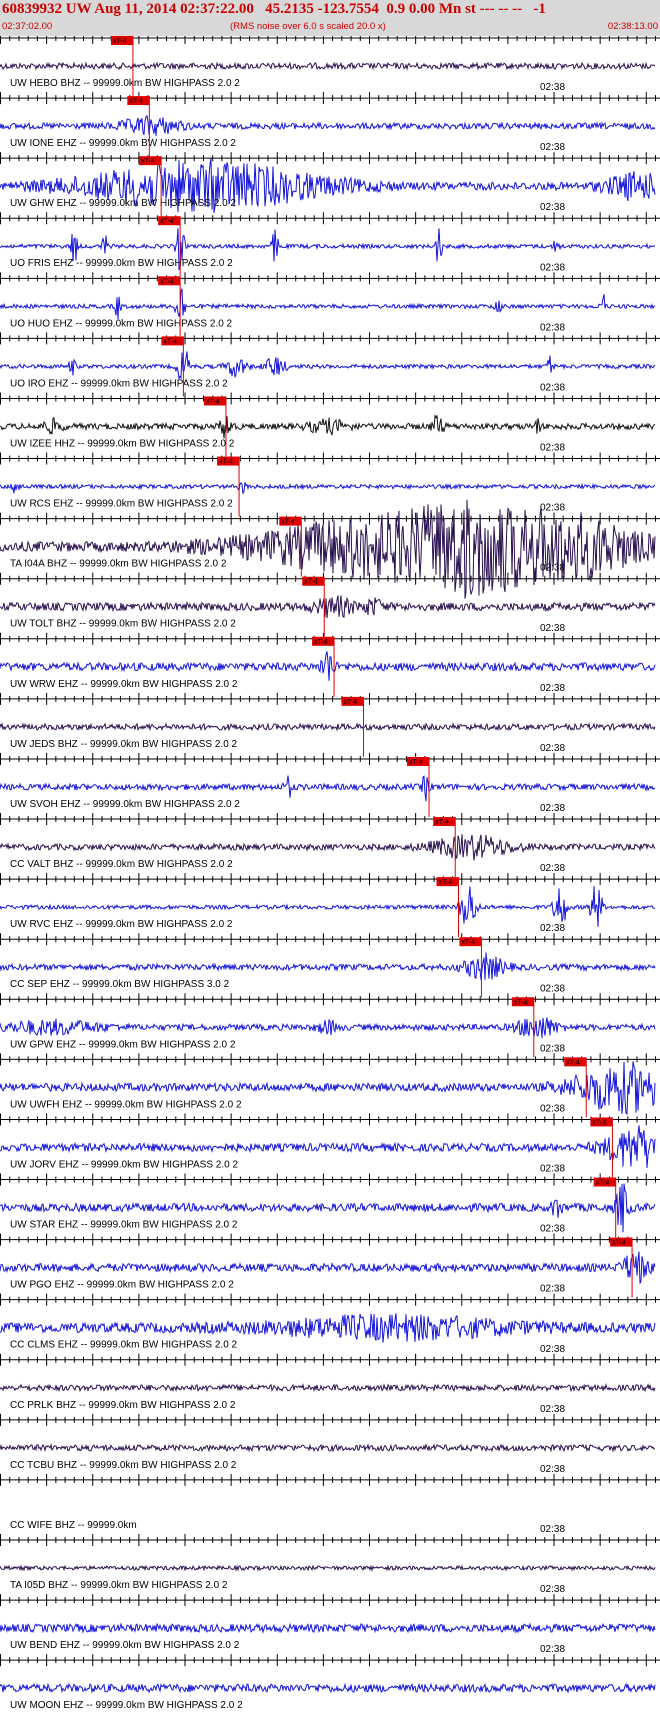  Describe the element at coordinates (632, 26) in the screenshot. I see `end-time-label: 02:38:13.00` at that location.